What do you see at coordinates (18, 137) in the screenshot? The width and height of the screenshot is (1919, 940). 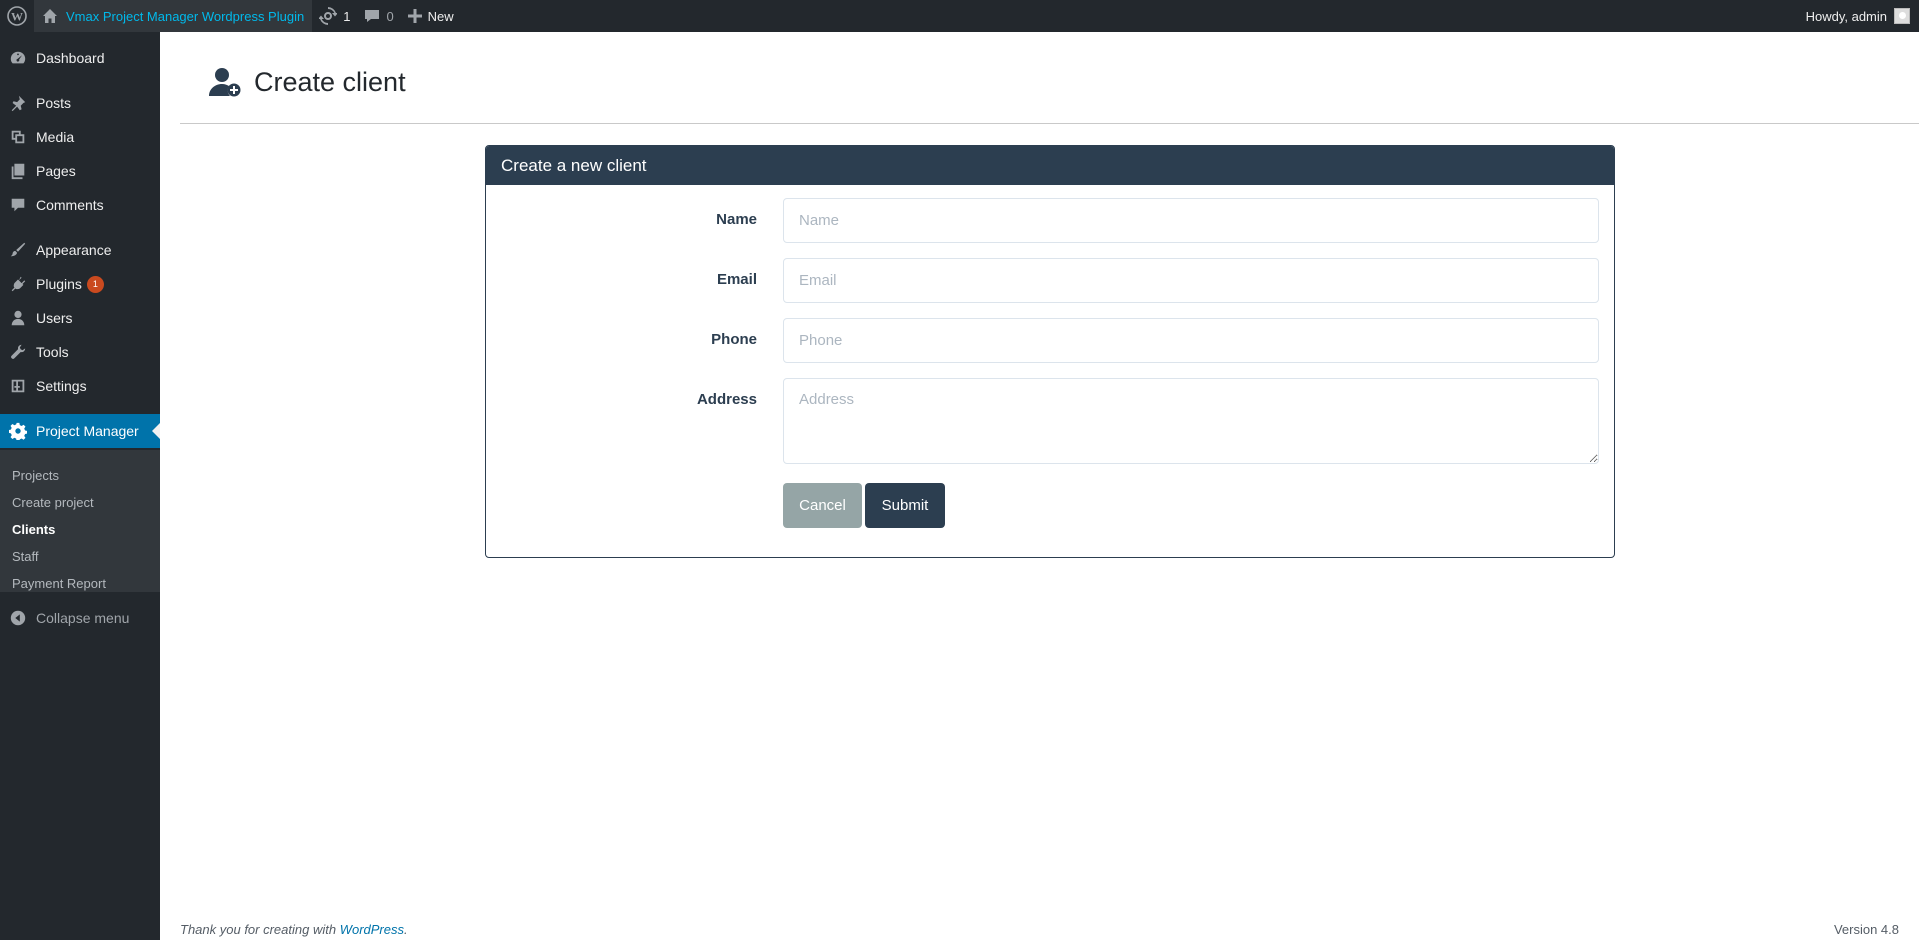 I see `media-icon` at bounding box center [18, 137].